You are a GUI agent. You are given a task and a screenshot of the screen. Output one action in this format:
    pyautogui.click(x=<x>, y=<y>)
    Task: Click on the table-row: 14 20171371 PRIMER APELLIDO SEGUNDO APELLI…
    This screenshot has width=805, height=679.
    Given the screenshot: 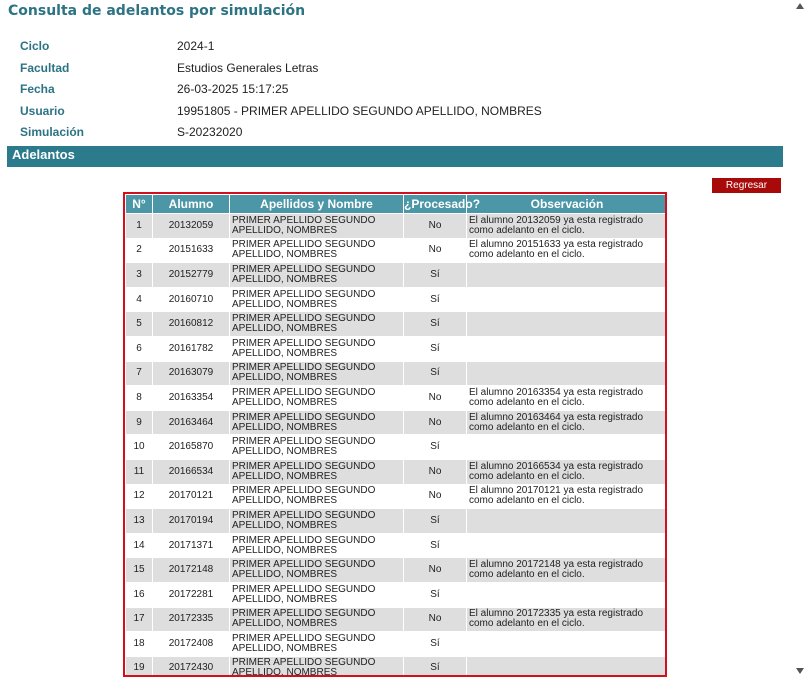 What is the action you would take?
    pyautogui.click(x=395, y=545)
    